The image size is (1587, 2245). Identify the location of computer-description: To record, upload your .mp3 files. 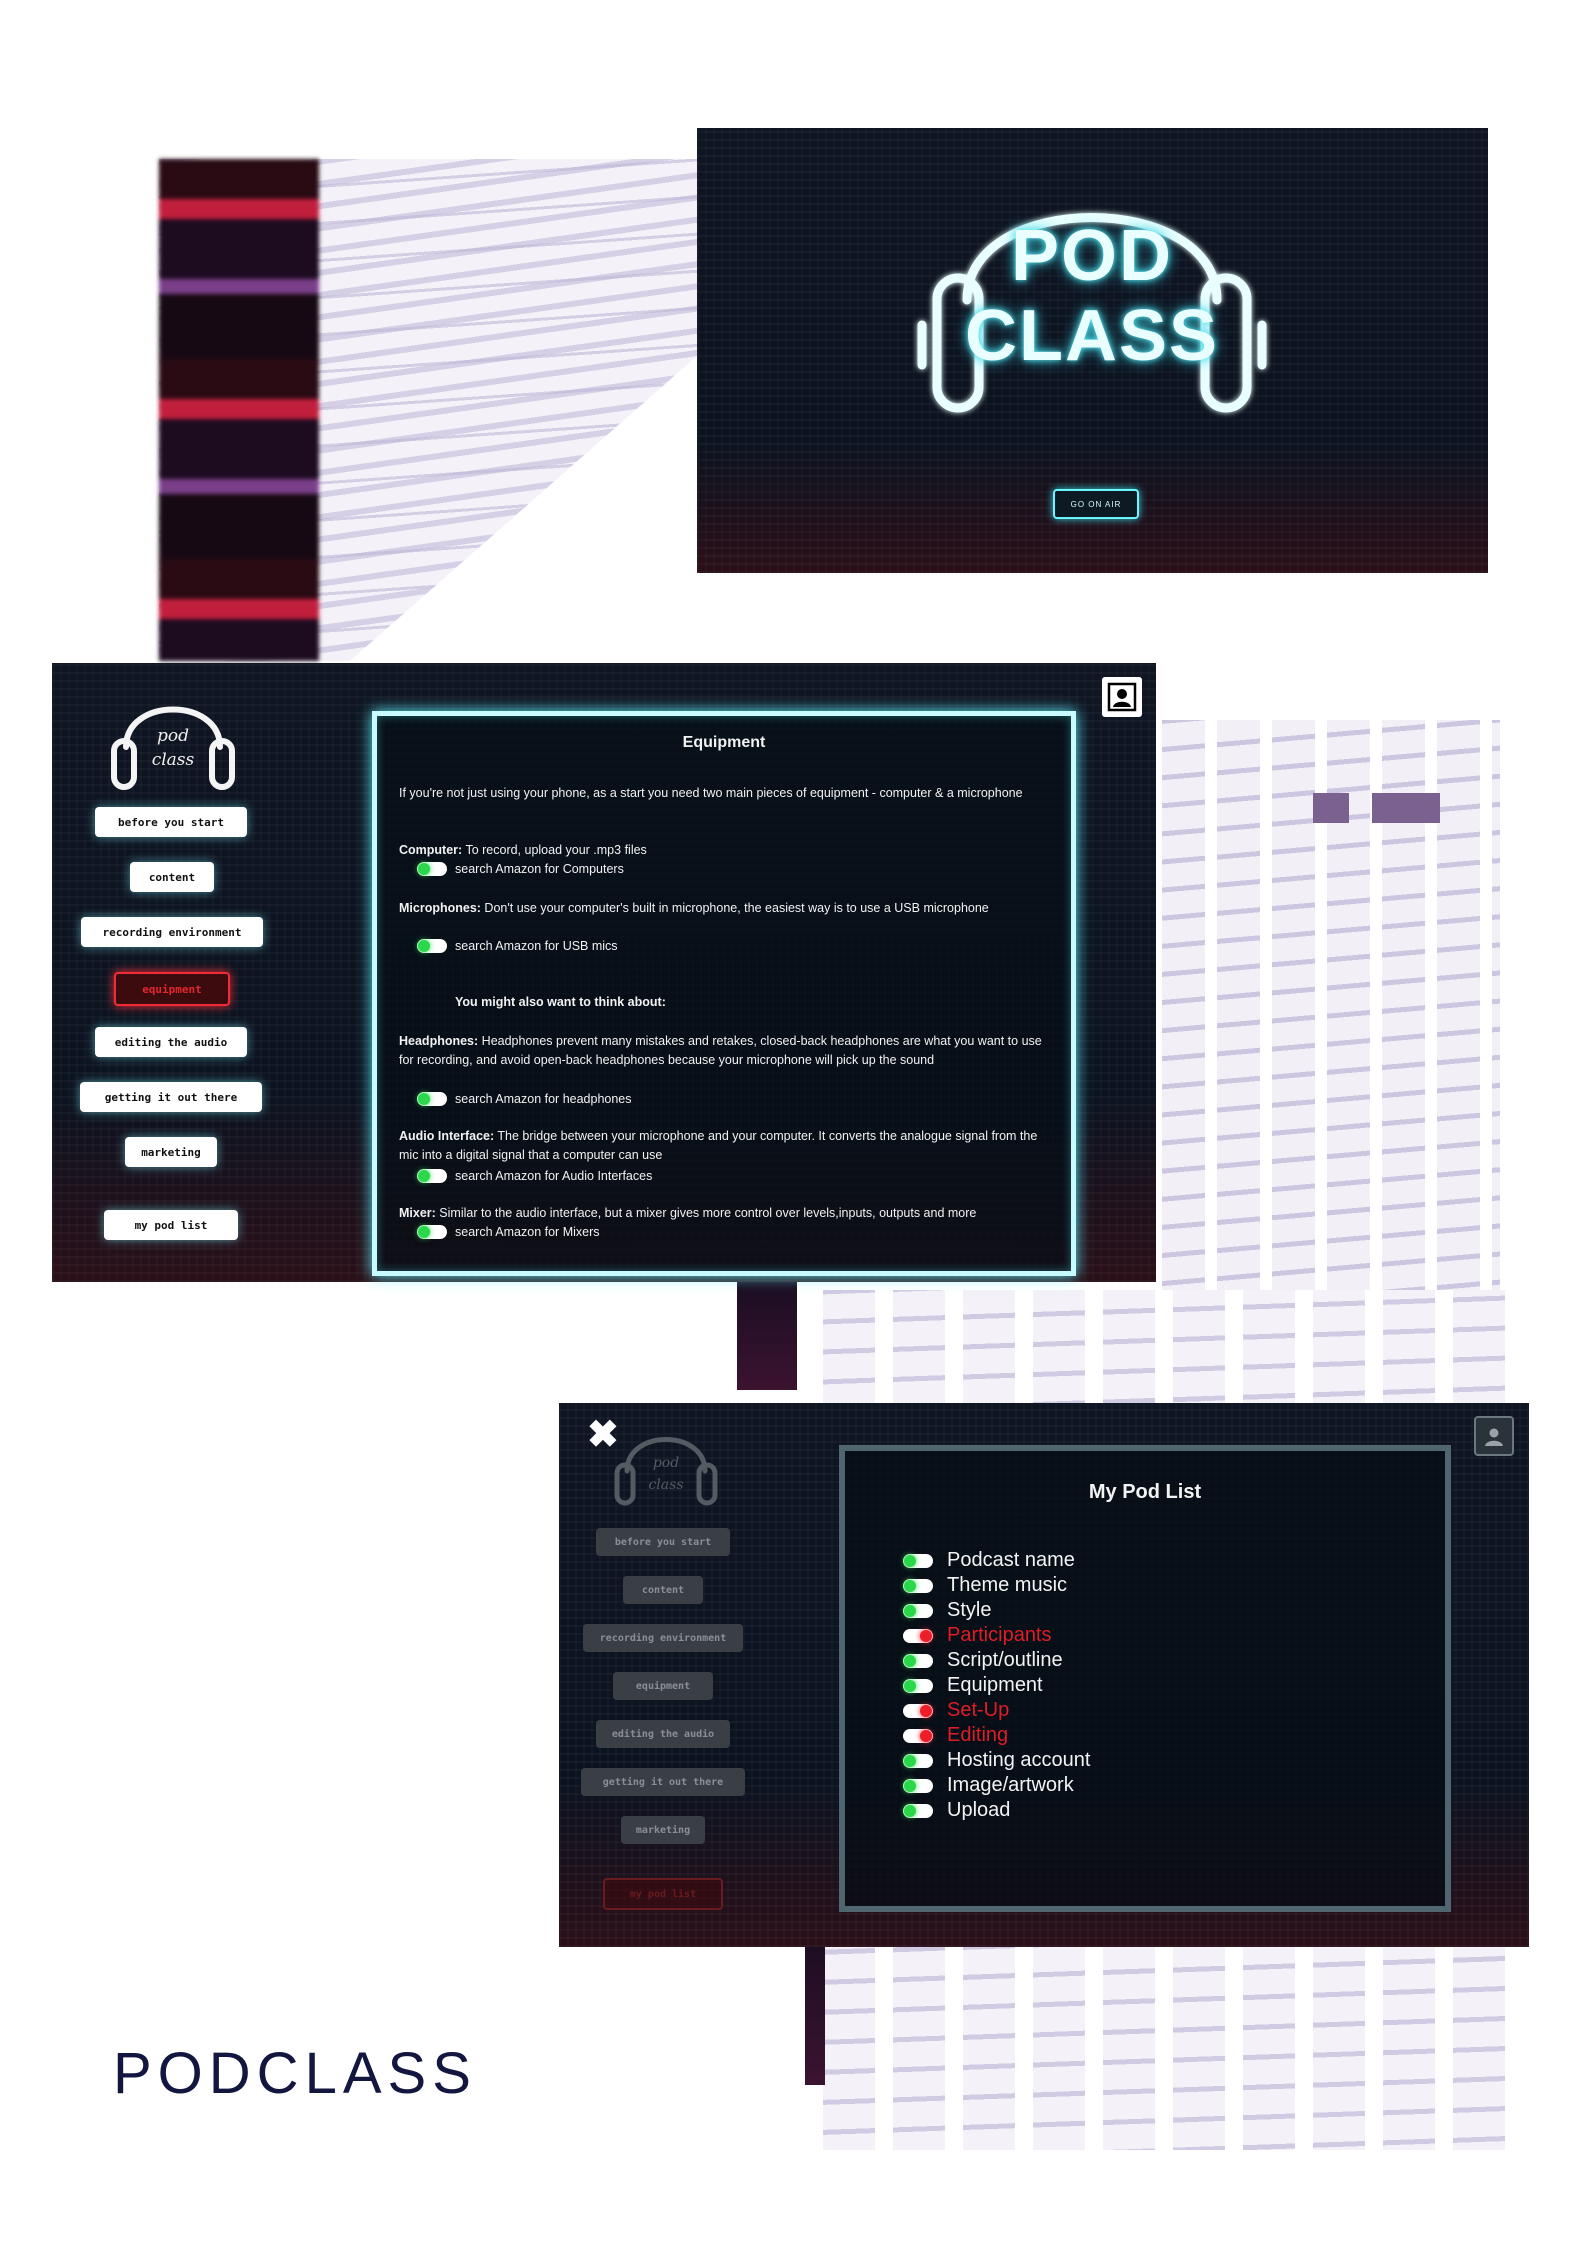
(554, 850).